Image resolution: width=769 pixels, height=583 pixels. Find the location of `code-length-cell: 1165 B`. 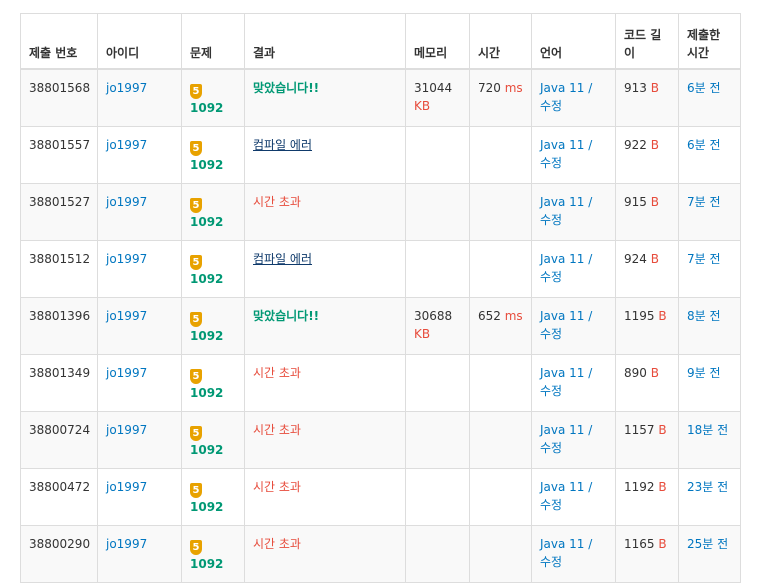

code-length-cell: 1165 B is located at coordinates (647, 553).